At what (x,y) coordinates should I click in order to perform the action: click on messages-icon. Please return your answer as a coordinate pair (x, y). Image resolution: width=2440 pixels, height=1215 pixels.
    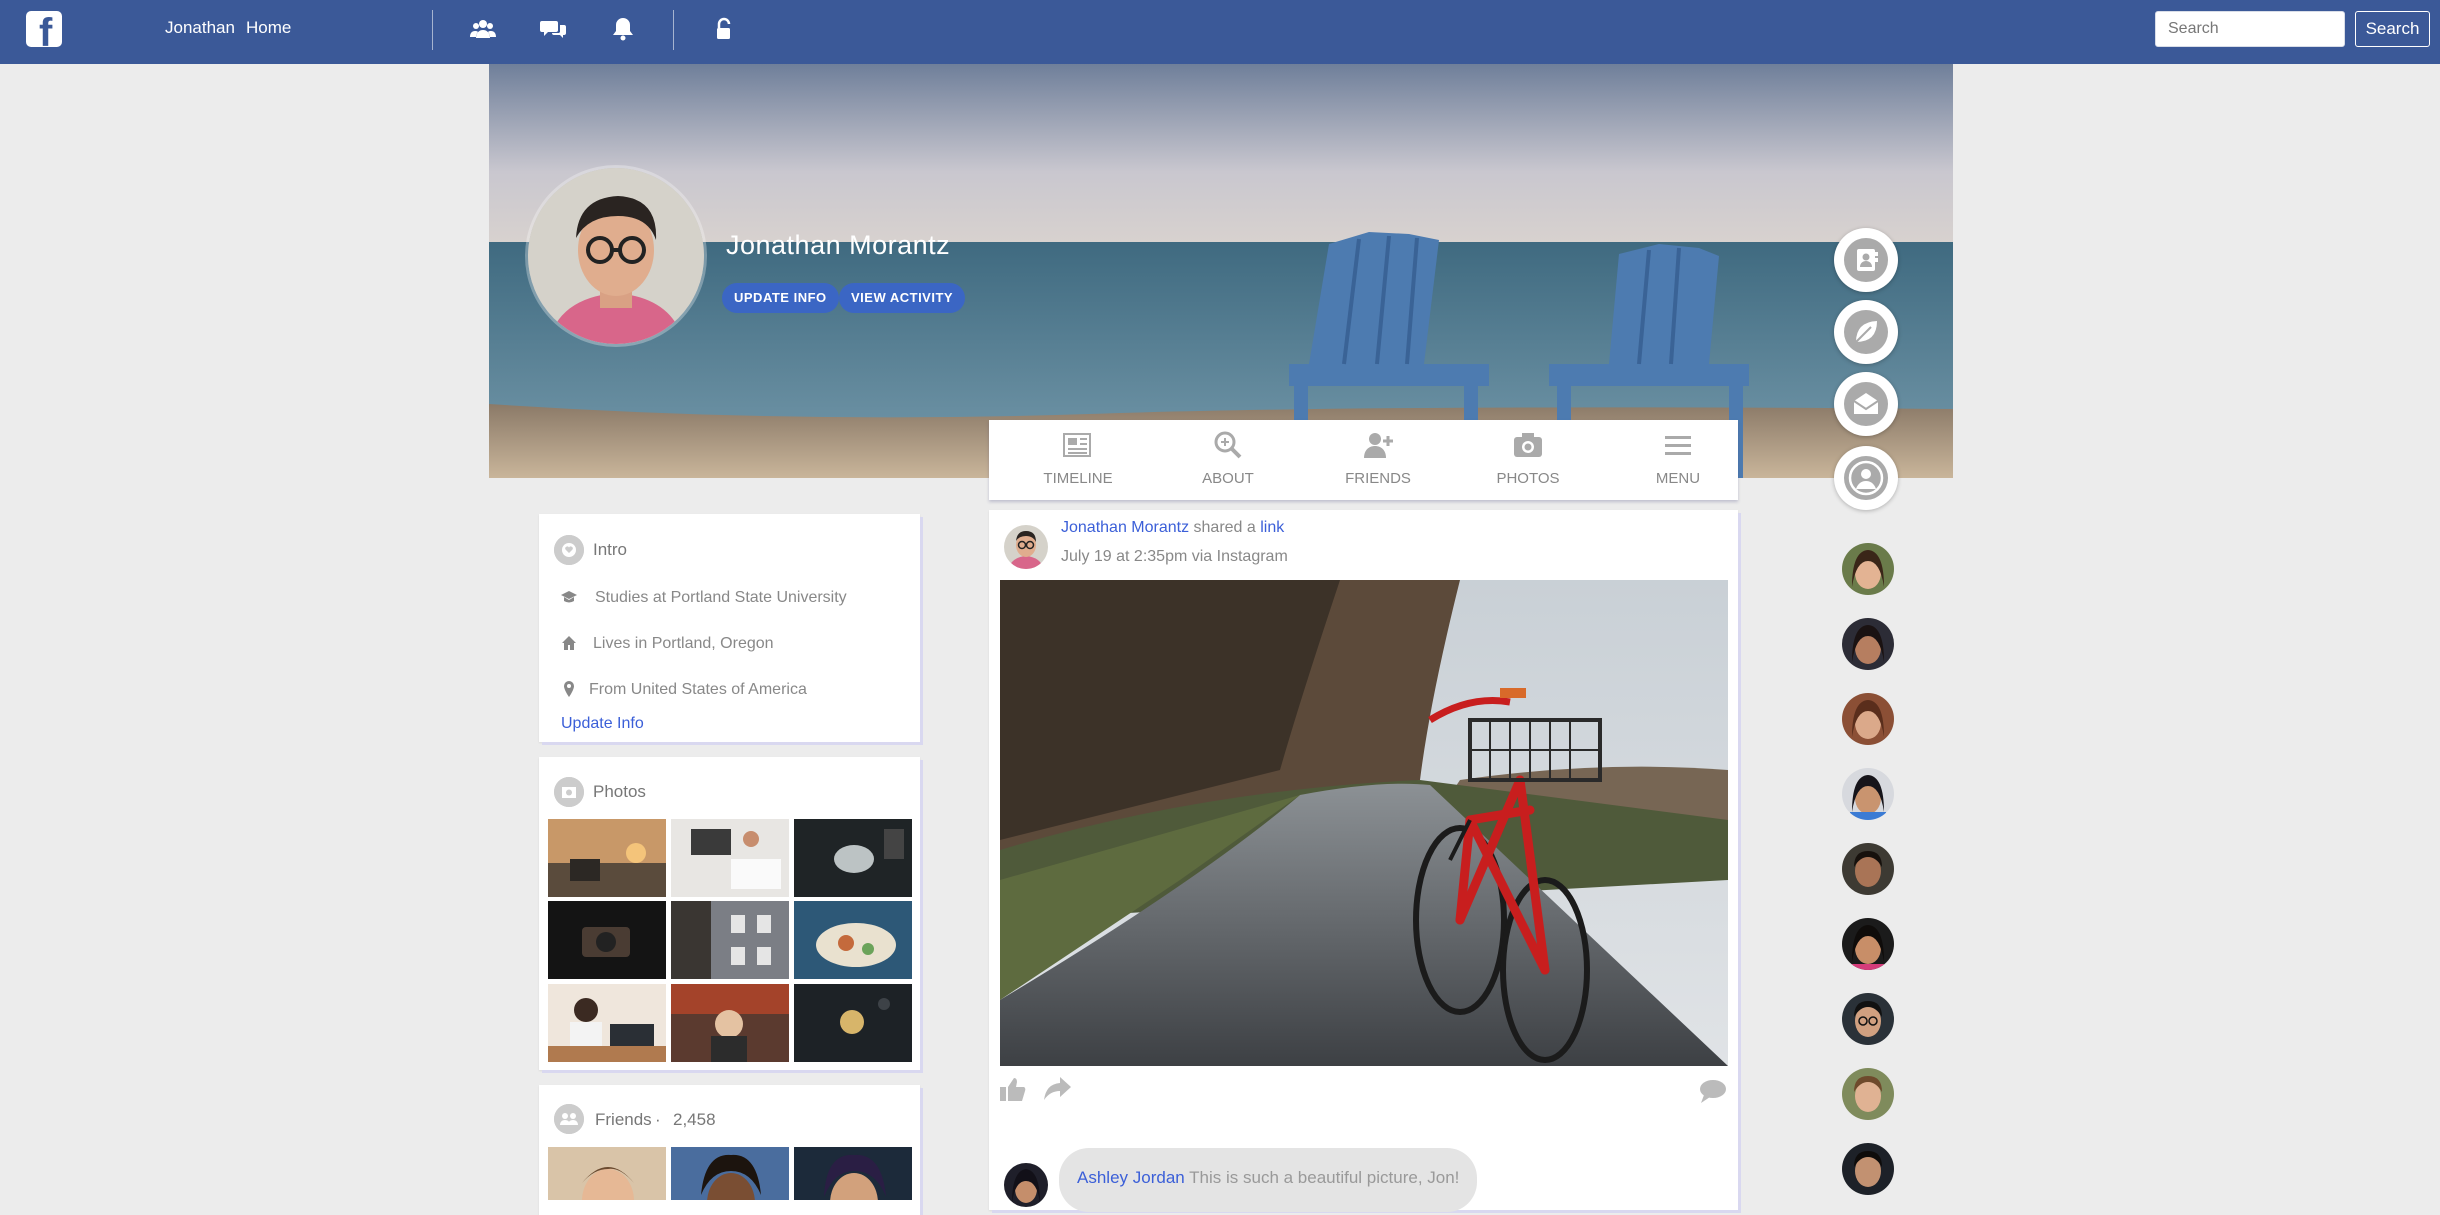
    Looking at the image, I should click on (553, 29).